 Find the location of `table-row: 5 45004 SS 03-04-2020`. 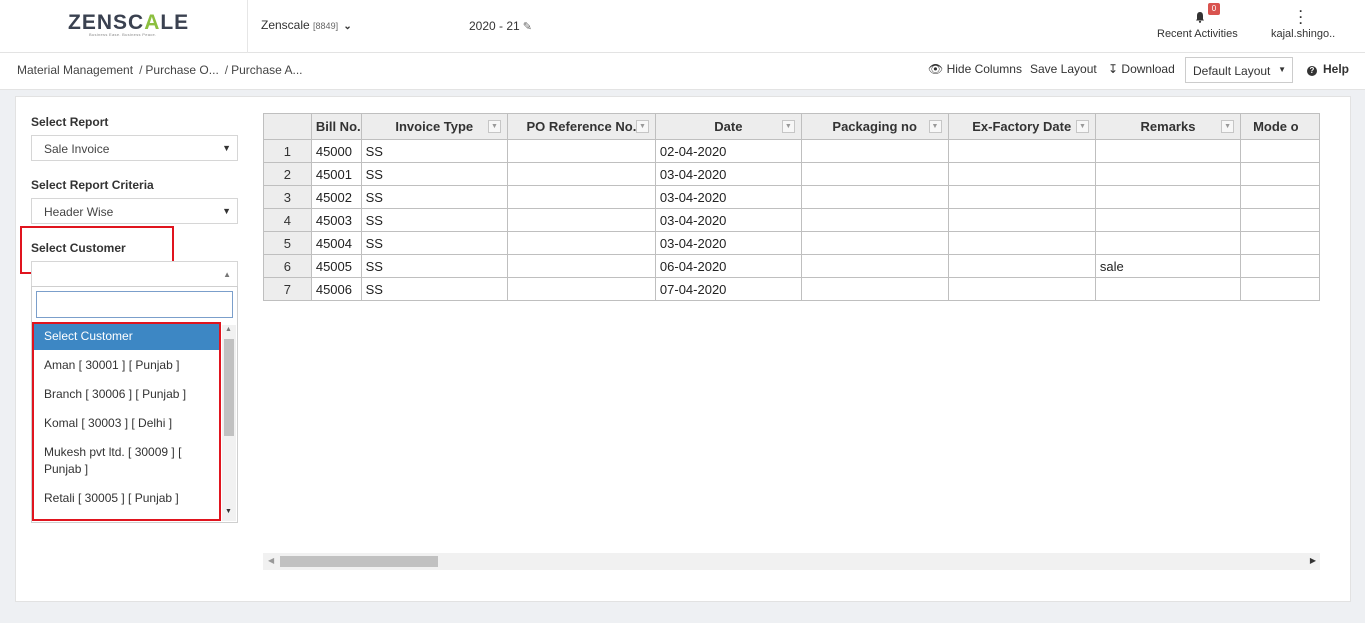

table-row: 5 45004 SS 03-04-2020 is located at coordinates (791, 243).